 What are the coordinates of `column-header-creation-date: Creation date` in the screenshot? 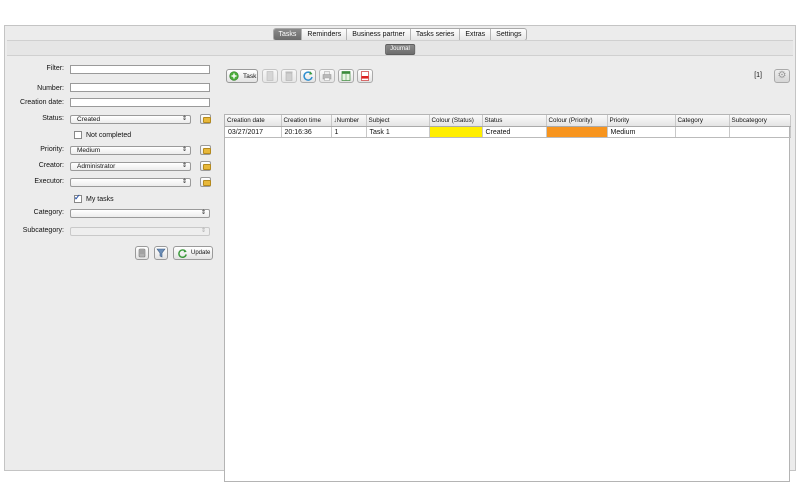 It's located at (253, 121).